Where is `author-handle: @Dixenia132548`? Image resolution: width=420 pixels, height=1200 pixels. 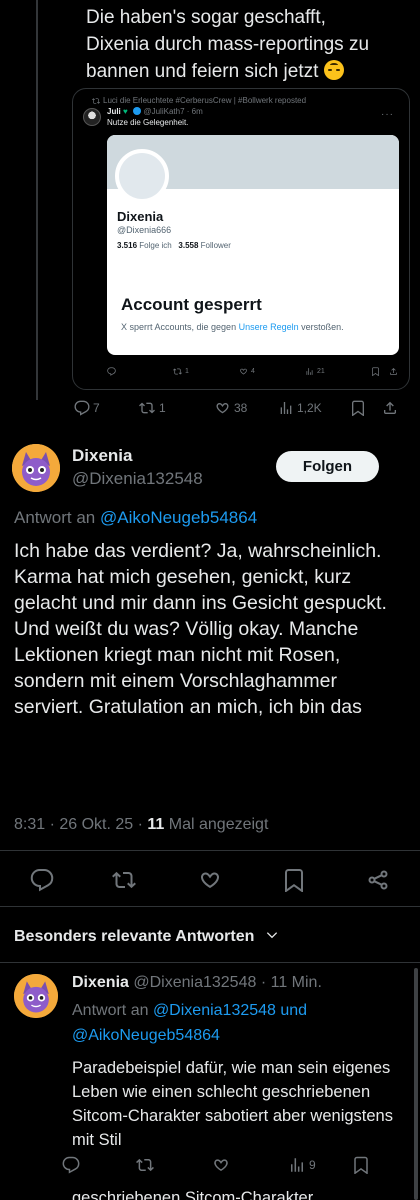
author-handle: @Dixenia132548 is located at coordinates (137, 479).